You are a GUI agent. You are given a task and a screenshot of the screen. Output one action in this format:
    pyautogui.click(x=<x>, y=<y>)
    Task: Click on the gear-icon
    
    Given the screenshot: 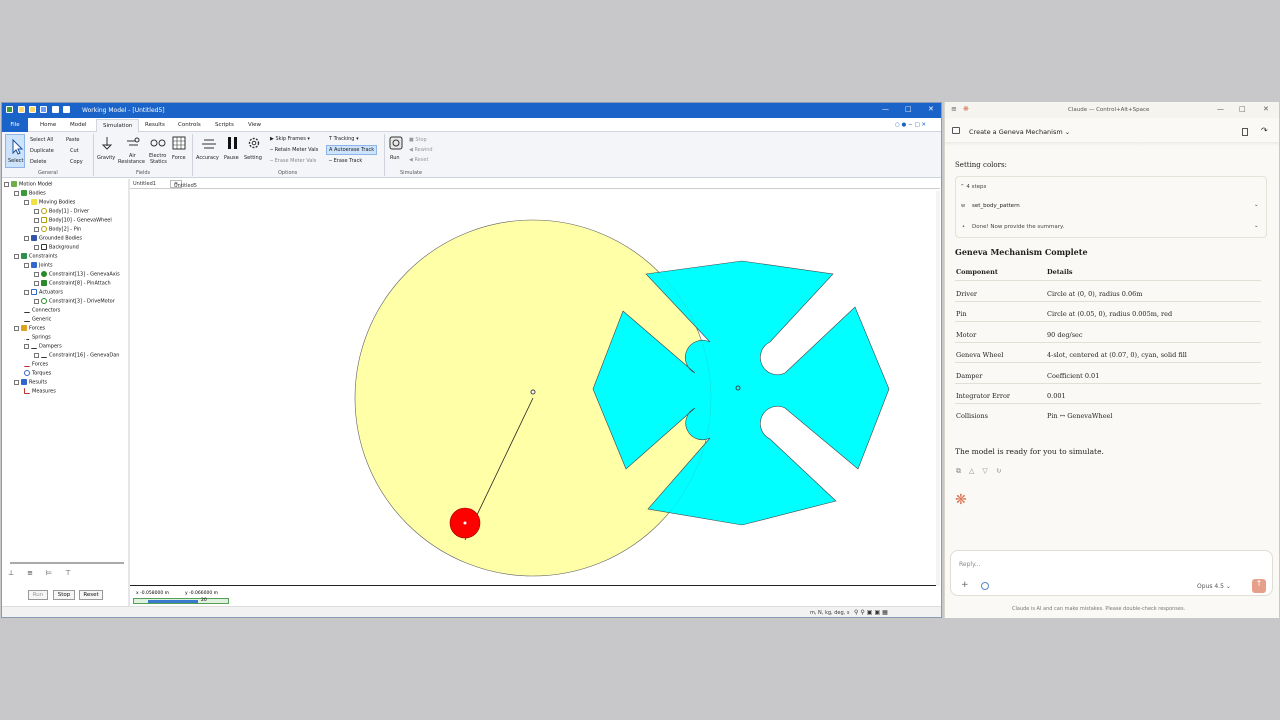 What is the action you would take?
    pyautogui.click(x=254, y=143)
    